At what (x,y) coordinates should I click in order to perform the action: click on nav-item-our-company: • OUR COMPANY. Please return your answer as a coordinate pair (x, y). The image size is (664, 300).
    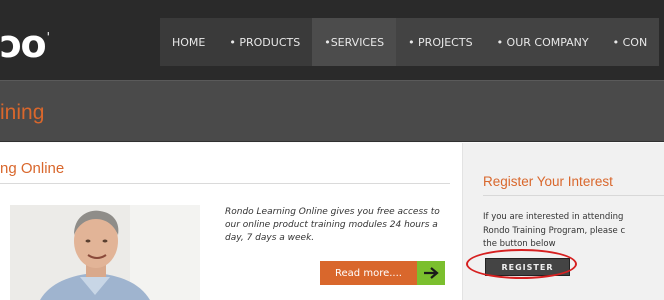
    Looking at the image, I should click on (542, 42).